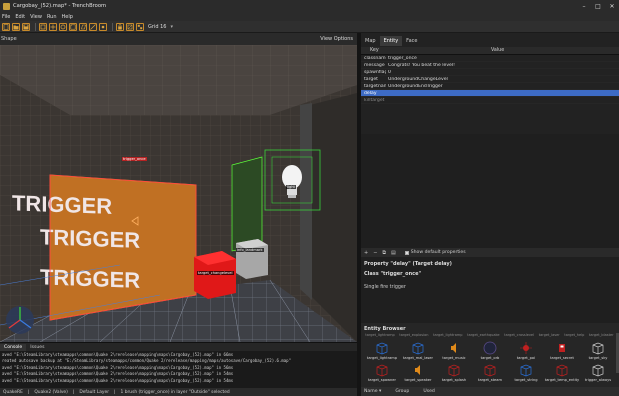  Describe the element at coordinates (382, 351) in the screenshot. I see `entity-browser-item: target_lightramp` at that location.